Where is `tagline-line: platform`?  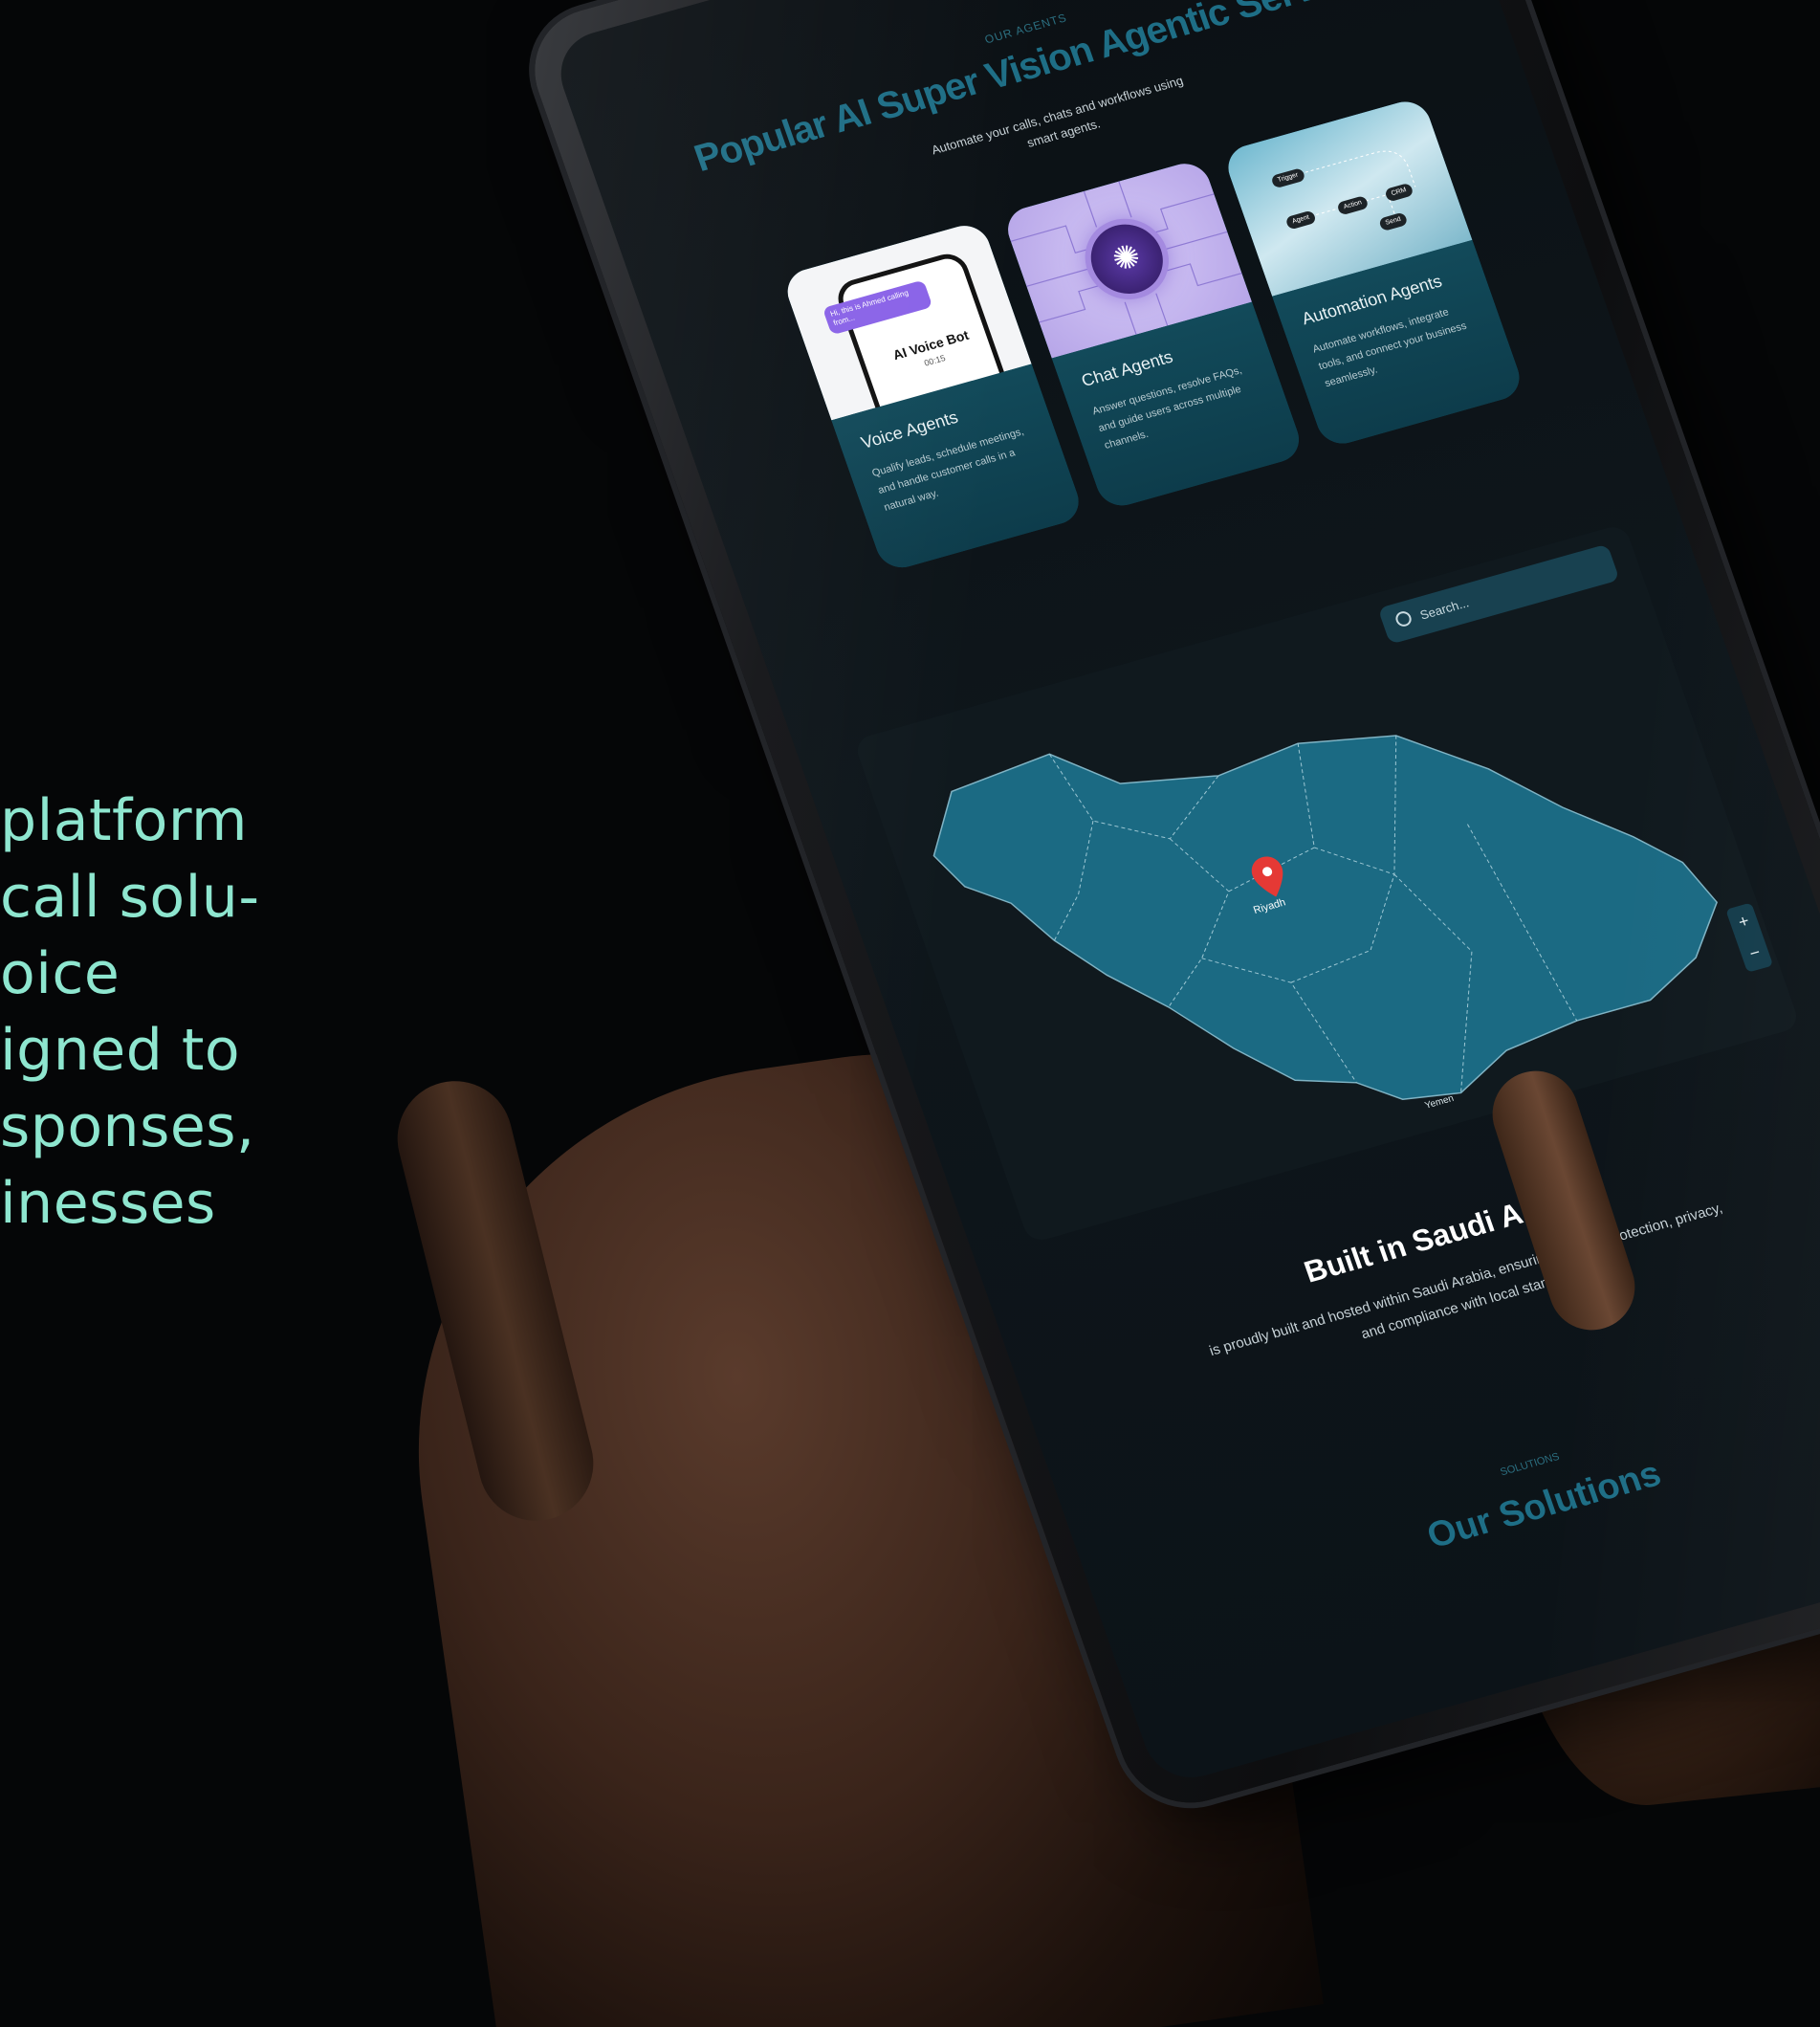
tagline-line: platform is located at coordinates (124, 820).